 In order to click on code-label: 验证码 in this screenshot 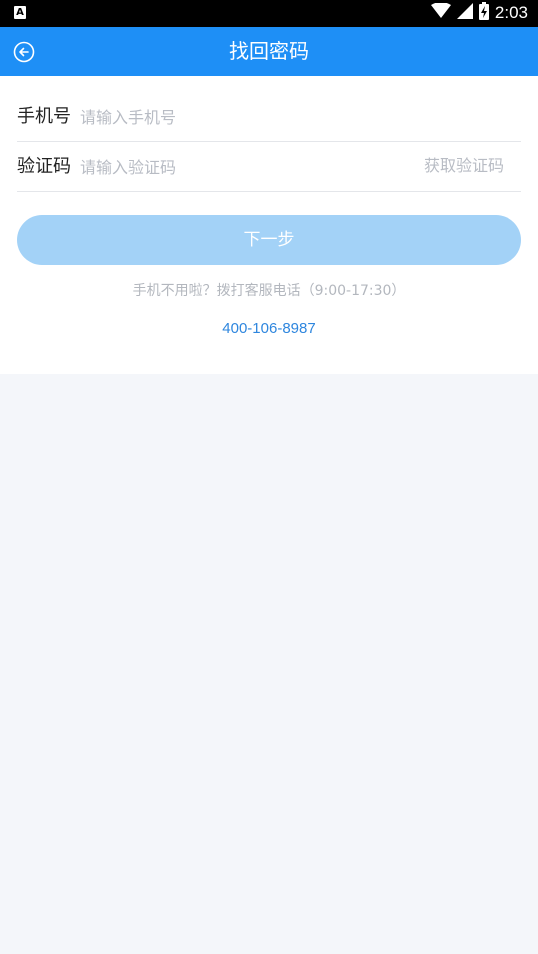, I will do `click(44, 166)`.